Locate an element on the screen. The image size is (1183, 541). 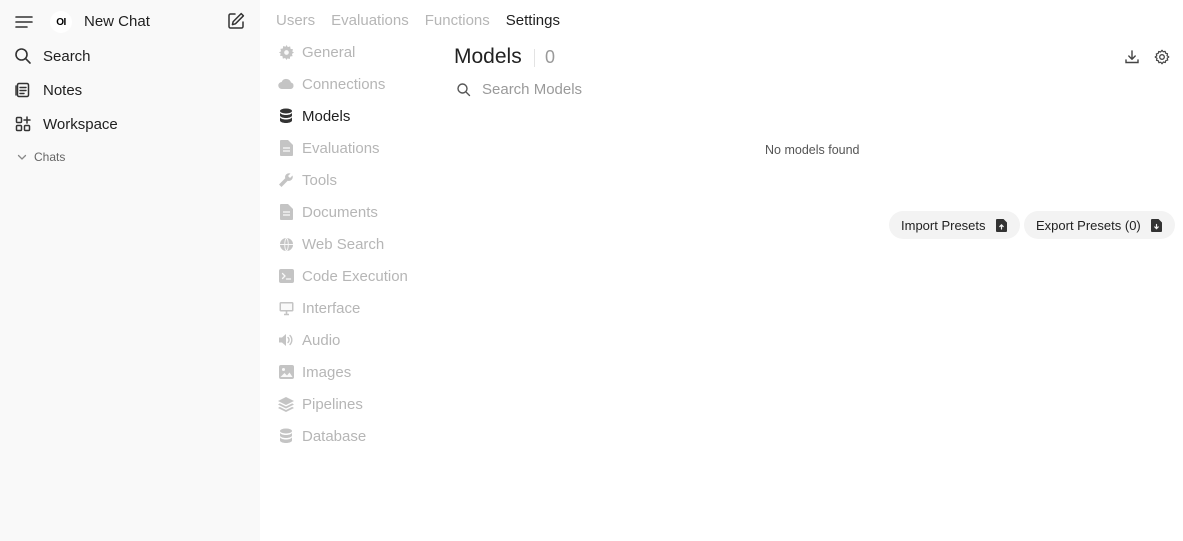
file-upload-icon is located at coordinates (1001, 225).